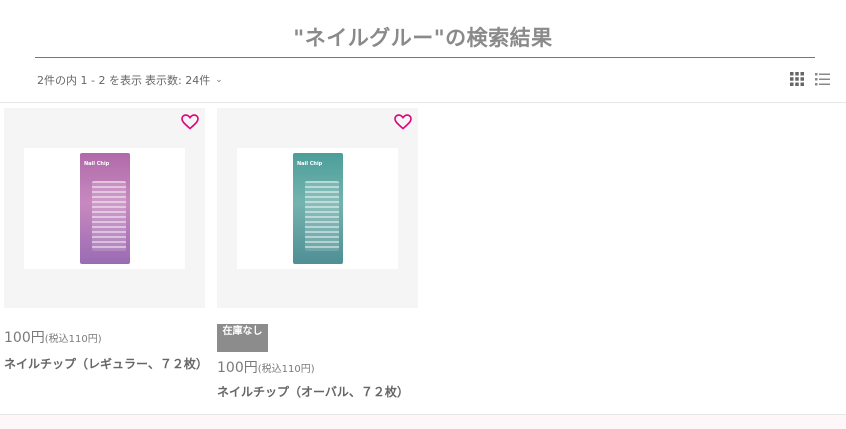 This screenshot has height=429, width=846. Describe the element at coordinates (89, 80) in the screenshot. I see `result-count: 2件の内 1 - 2 を表示` at that location.